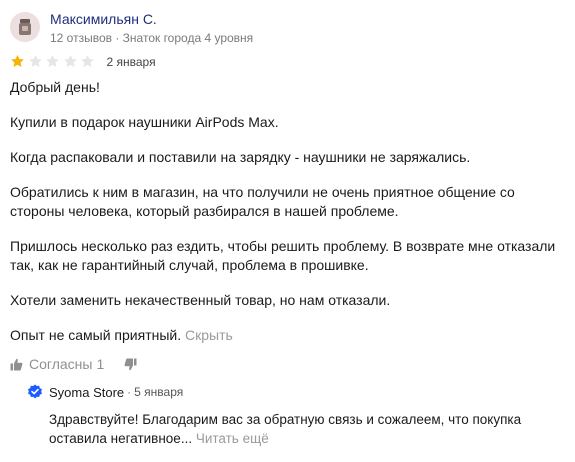 Image resolution: width=575 pixels, height=462 pixels. What do you see at coordinates (292, 392) in the screenshot?
I see `reply-header: Syoma Store · 5 января` at bounding box center [292, 392].